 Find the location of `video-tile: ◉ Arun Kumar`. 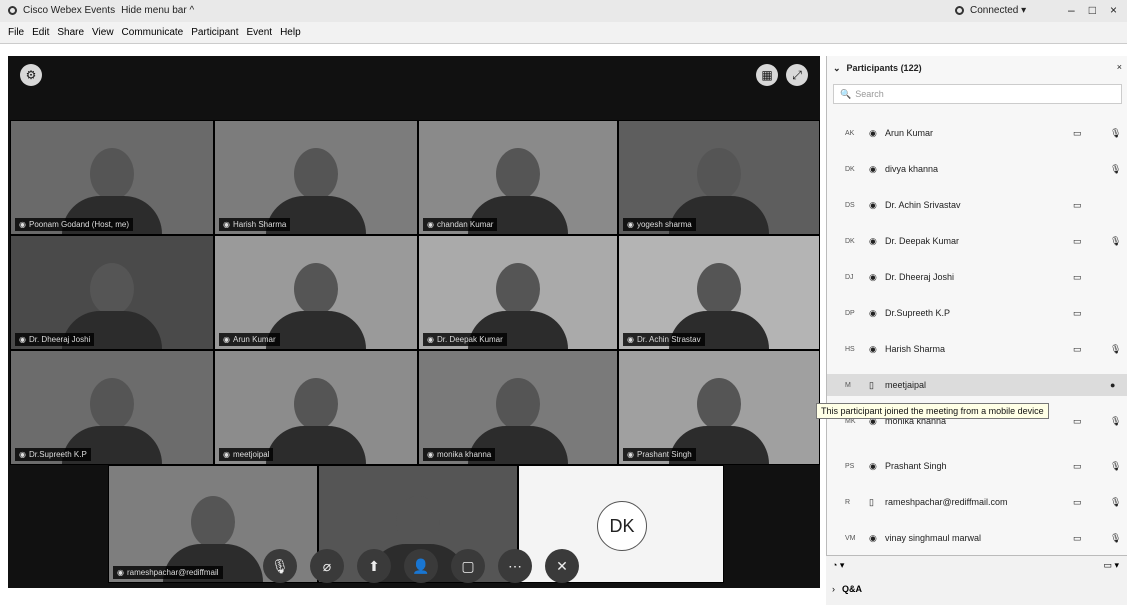

video-tile: ◉ Arun Kumar is located at coordinates (316, 292).